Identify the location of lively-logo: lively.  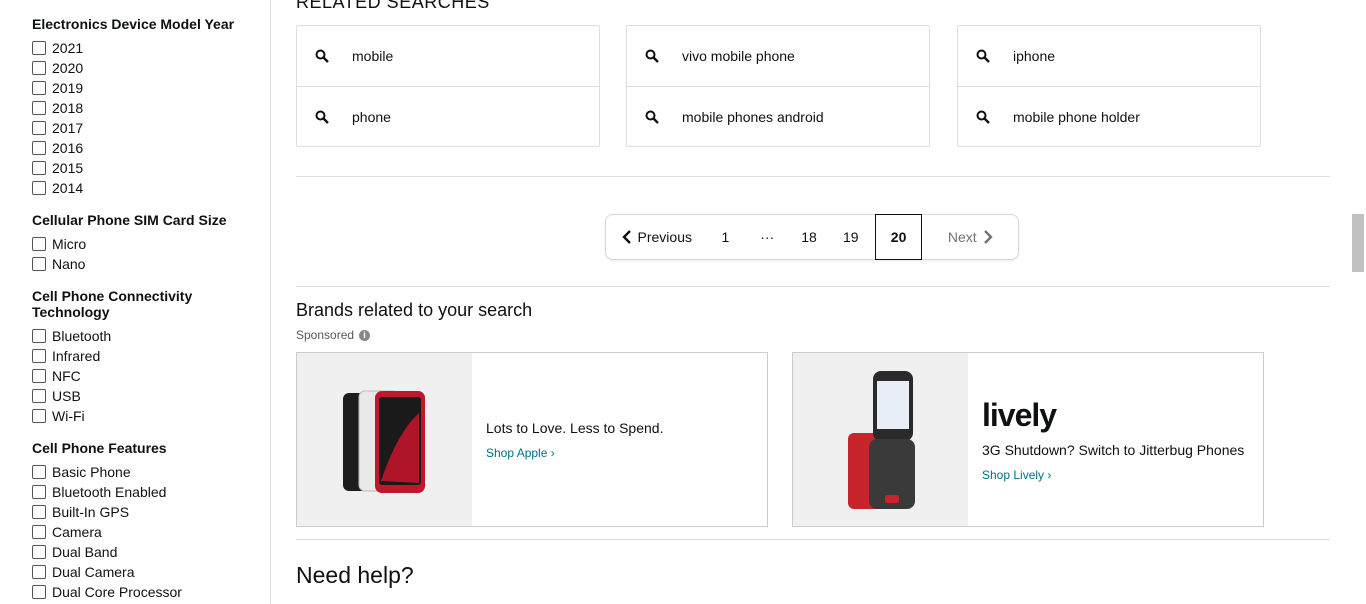
(1019, 415).